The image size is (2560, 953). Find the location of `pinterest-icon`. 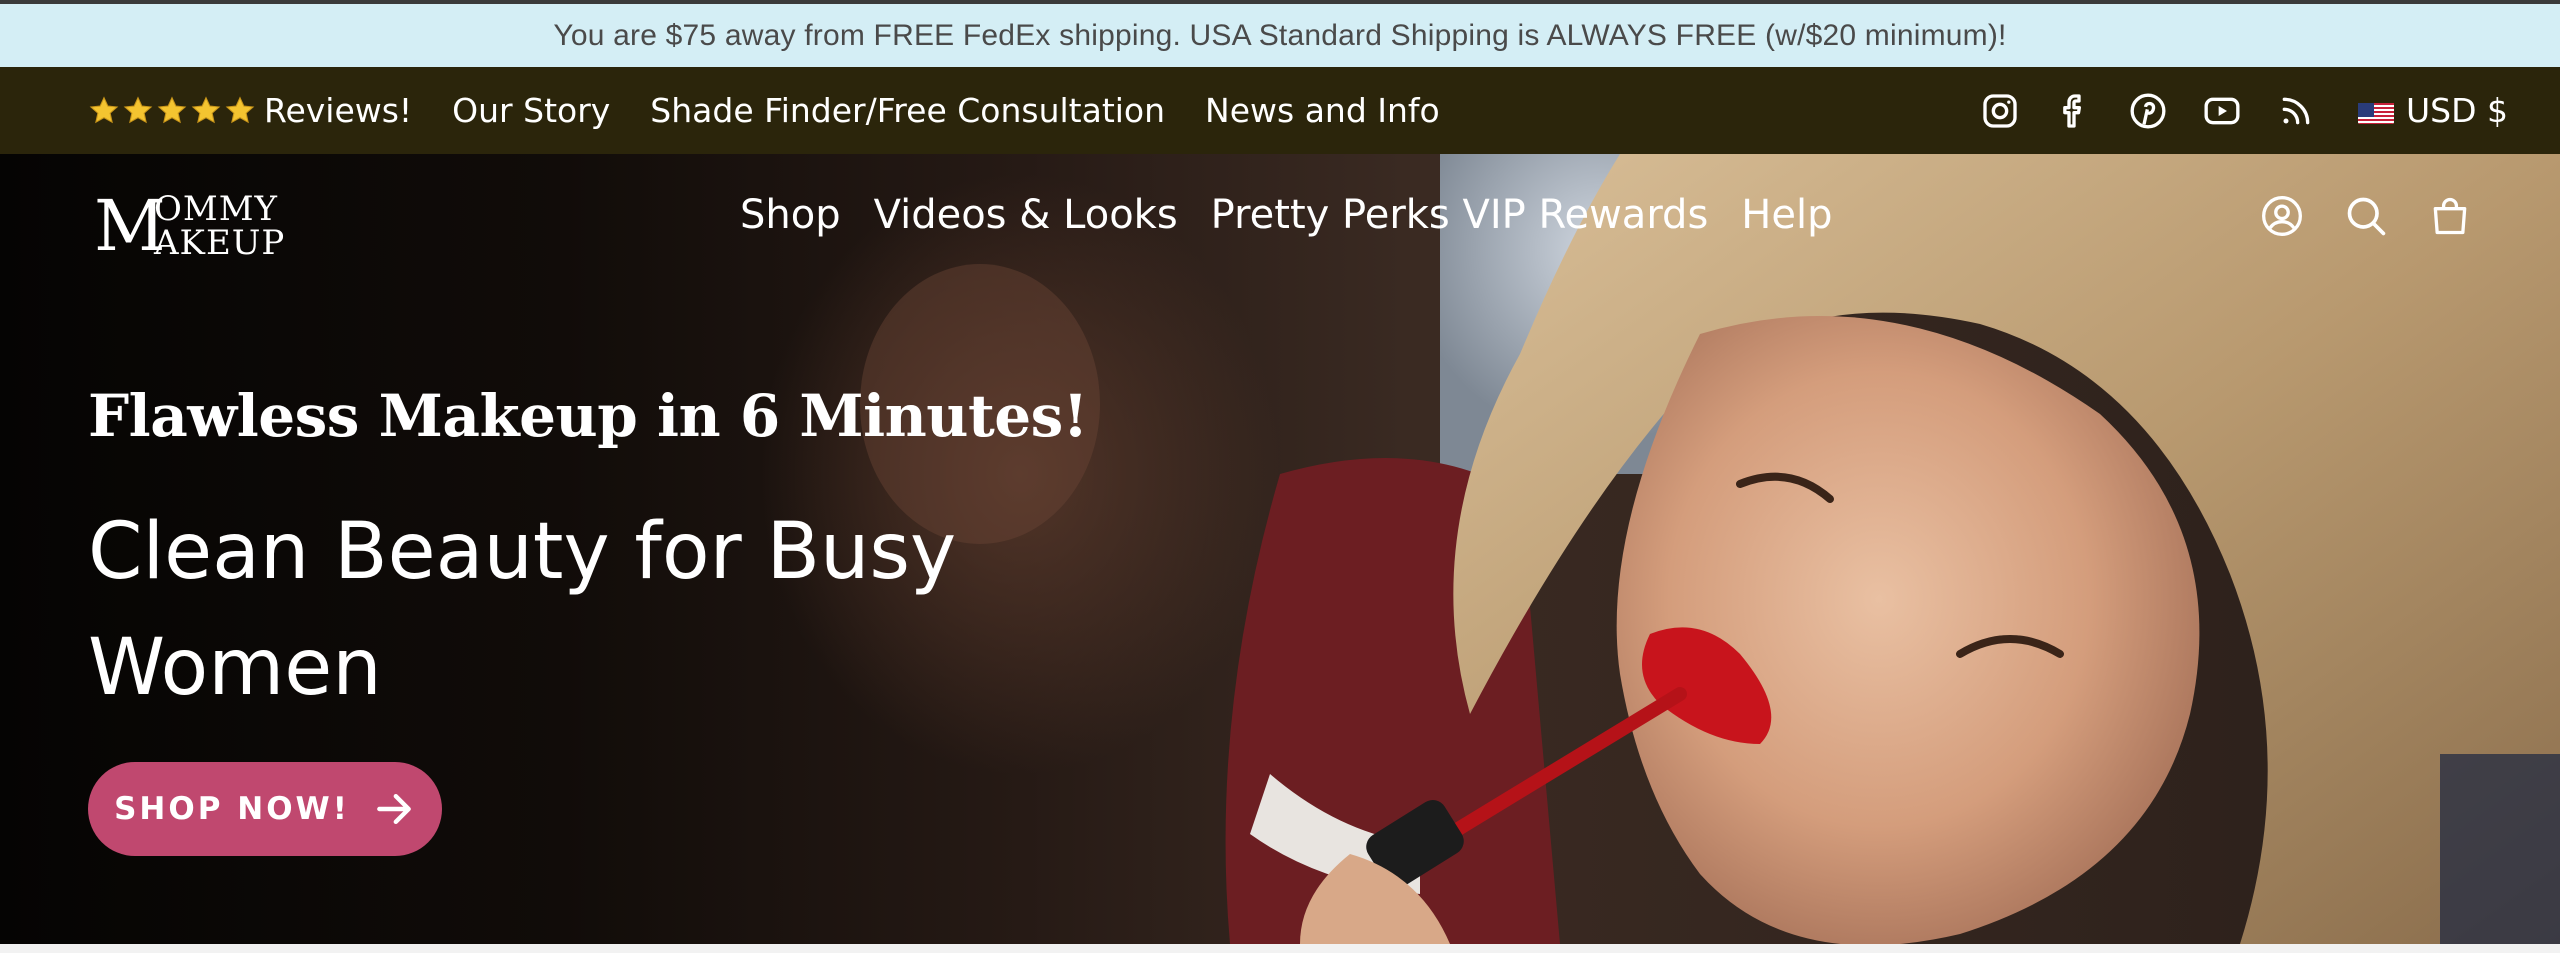

pinterest-icon is located at coordinates (2148, 111).